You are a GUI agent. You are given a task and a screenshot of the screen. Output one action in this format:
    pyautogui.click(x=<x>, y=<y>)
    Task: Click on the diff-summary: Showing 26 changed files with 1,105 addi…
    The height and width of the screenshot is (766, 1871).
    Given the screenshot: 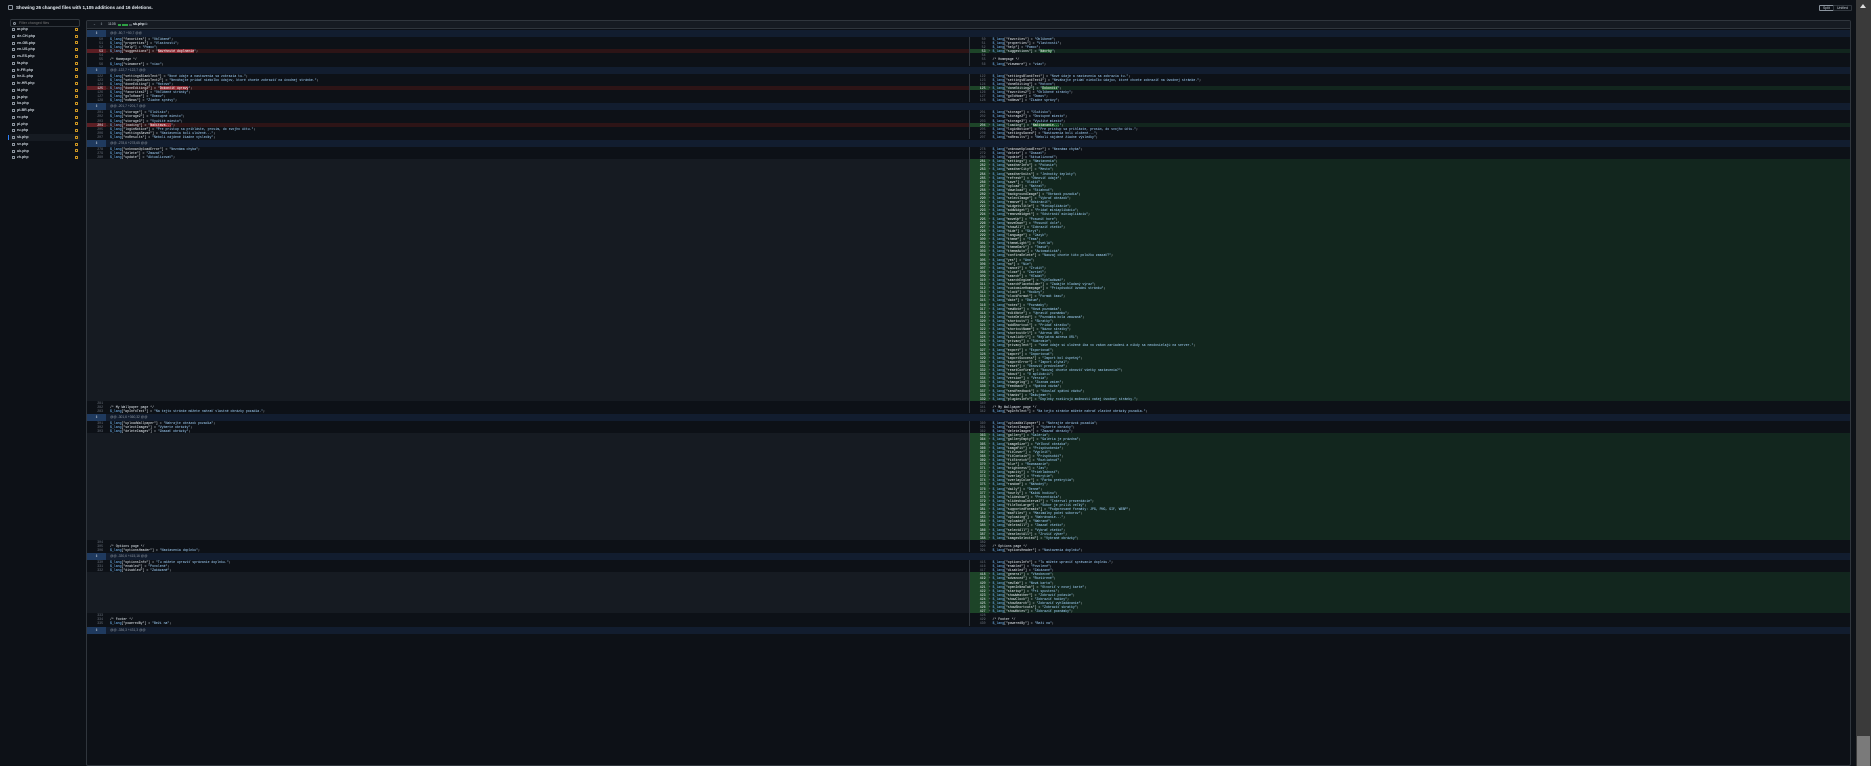 What is the action you would take?
    pyautogui.click(x=84, y=7)
    